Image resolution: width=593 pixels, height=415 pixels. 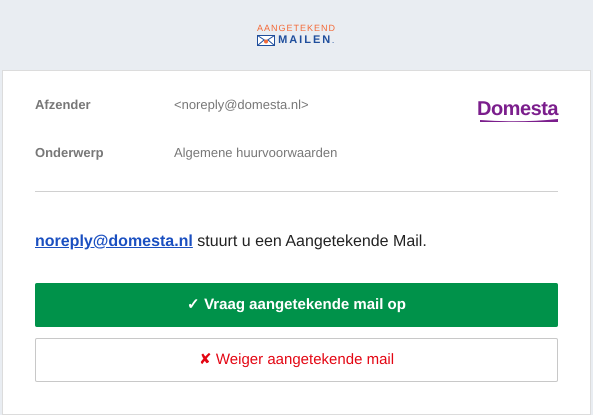 I want to click on field-label: Afzender, so click(x=63, y=105).